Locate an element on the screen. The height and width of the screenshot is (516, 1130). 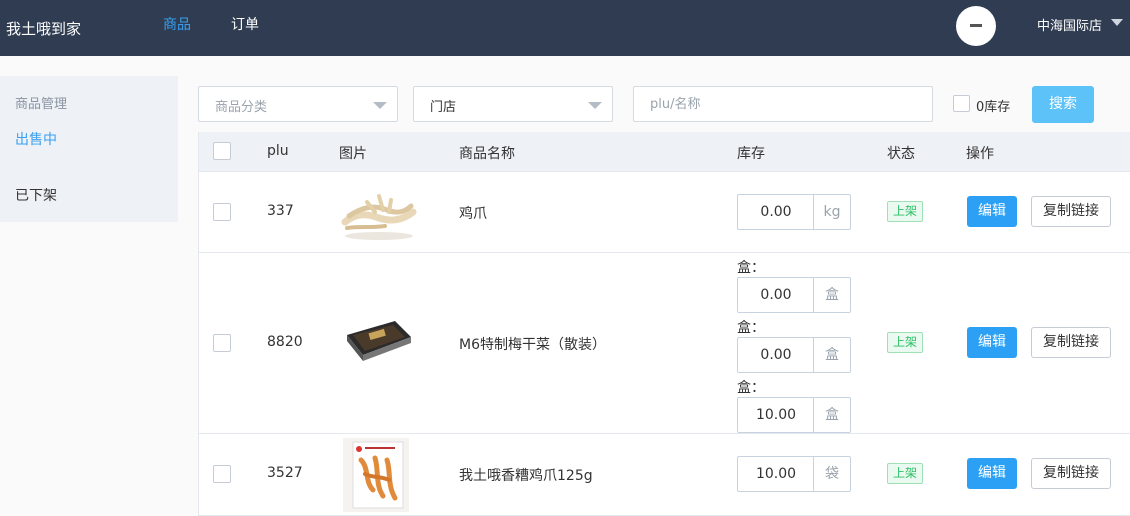
top-navbar: 我土哦到家 商品 订单 中海国际店 is located at coordinates (565, 28).